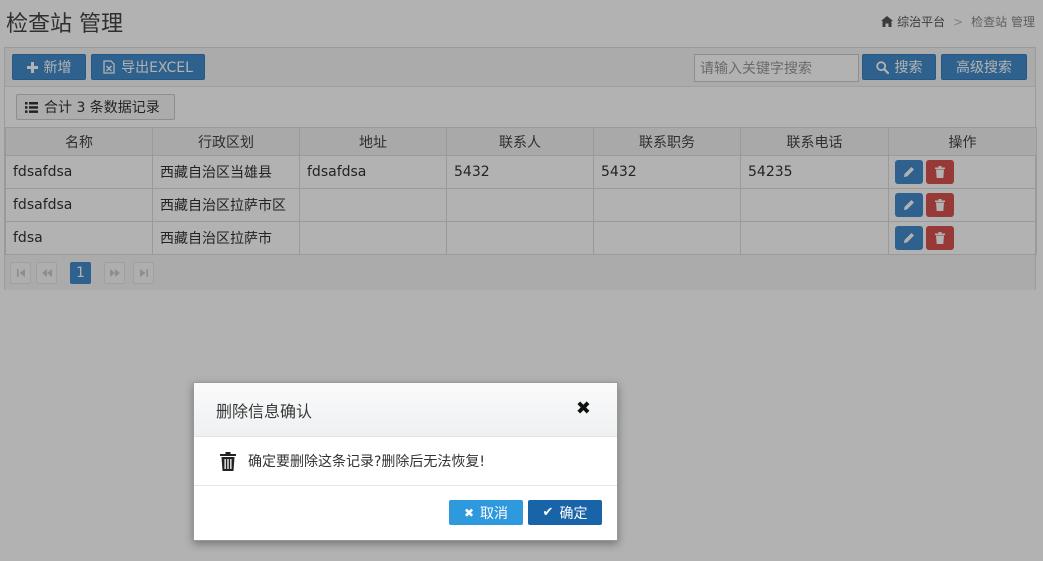 The height and width of the screenshot is (561, 1043). I want to click on cancel-button: ✖ 取消, so click(486, 512).